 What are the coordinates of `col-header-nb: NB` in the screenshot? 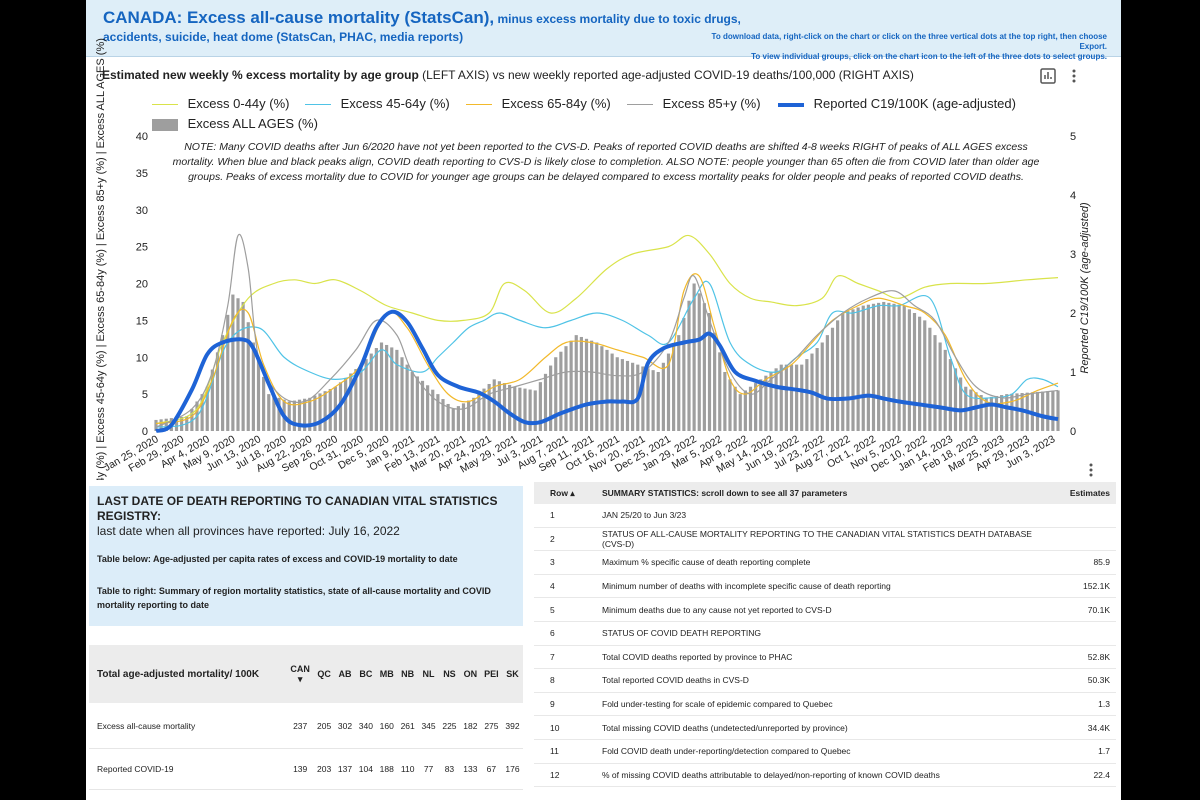 It's located at (408, 674).